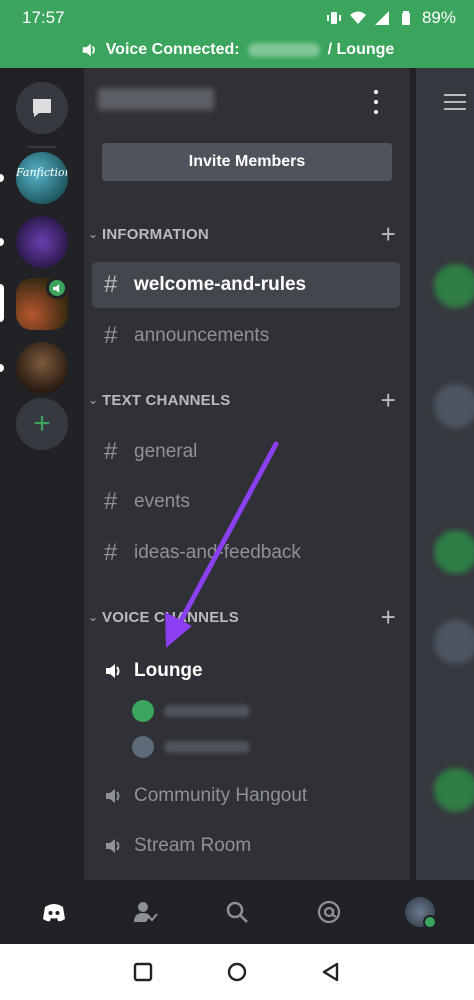 This screenshot has width=474, height=1000. What do you see at coordinates (405, 18) in the screenshot?
I see `battery-icon` at bounding box center [405, 18].